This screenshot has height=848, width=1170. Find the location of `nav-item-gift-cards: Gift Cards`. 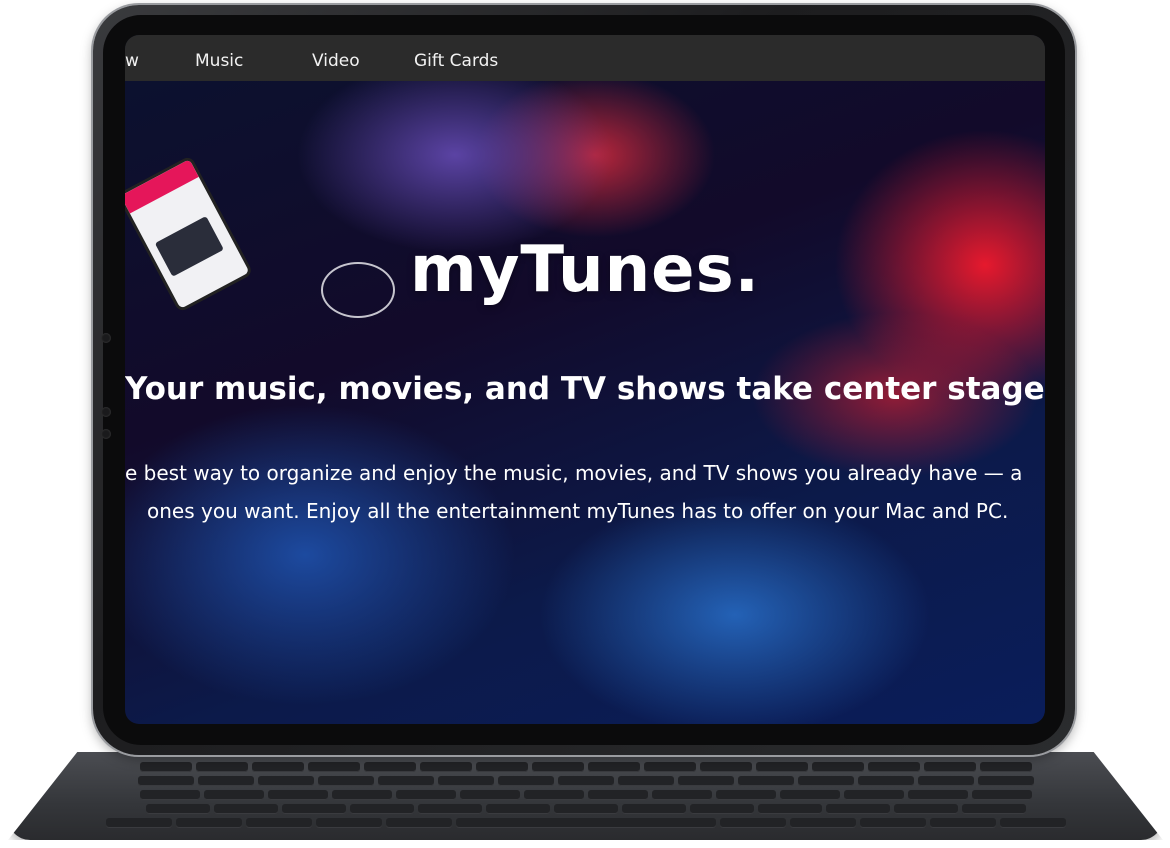

nav-item-gift-cards: Gift Cards is located at coordinates (456, 58).